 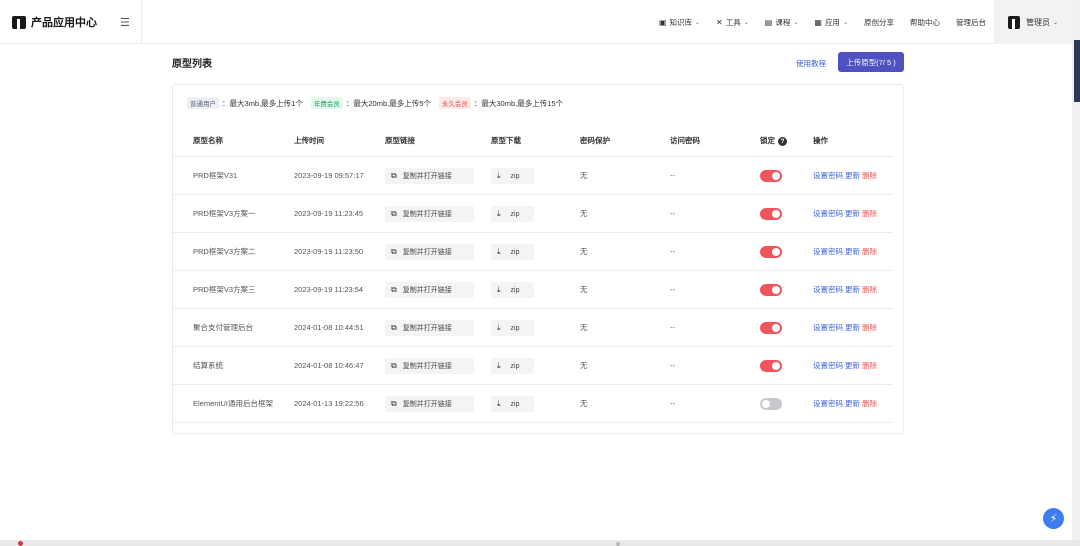 I want to click on logo-icon, so click(x=19, y=22).